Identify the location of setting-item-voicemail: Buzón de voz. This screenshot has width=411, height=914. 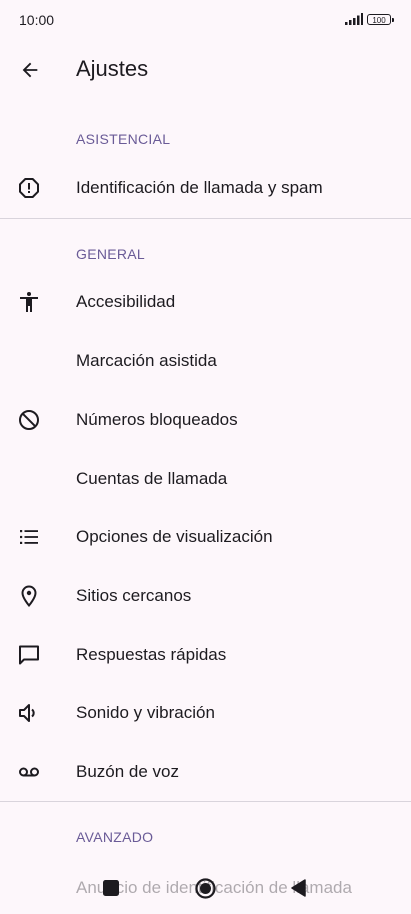
(205, 772).